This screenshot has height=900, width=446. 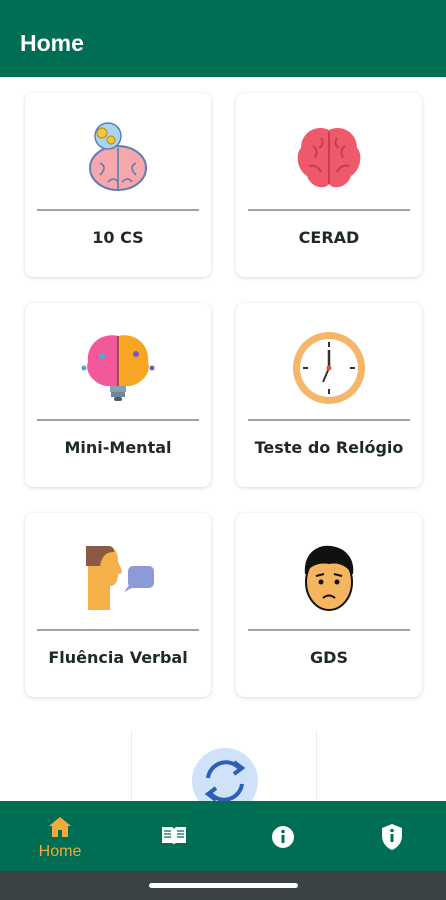 What do you see at coordinates (118, 657) in the screenshot?
I see `card-label: Fluência Verbal` at bounding box center [118, 657].